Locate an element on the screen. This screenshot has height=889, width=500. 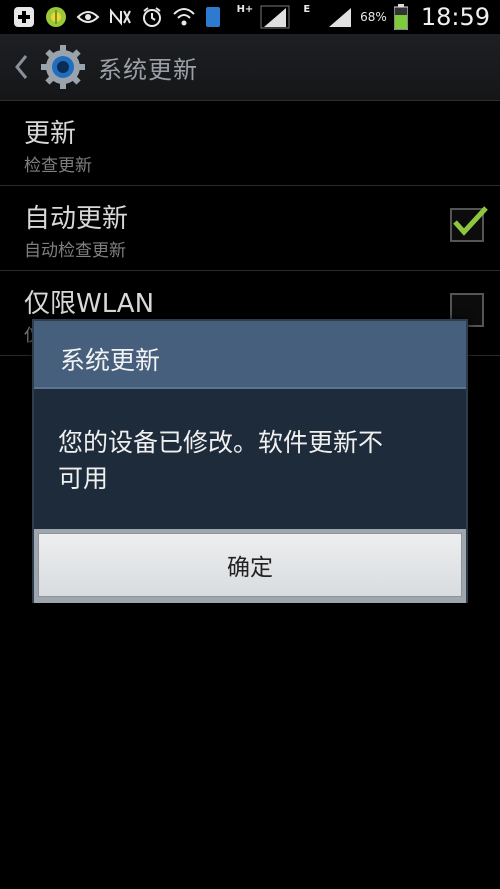
auto-update-checkbox is located at coordinates (469, 224).